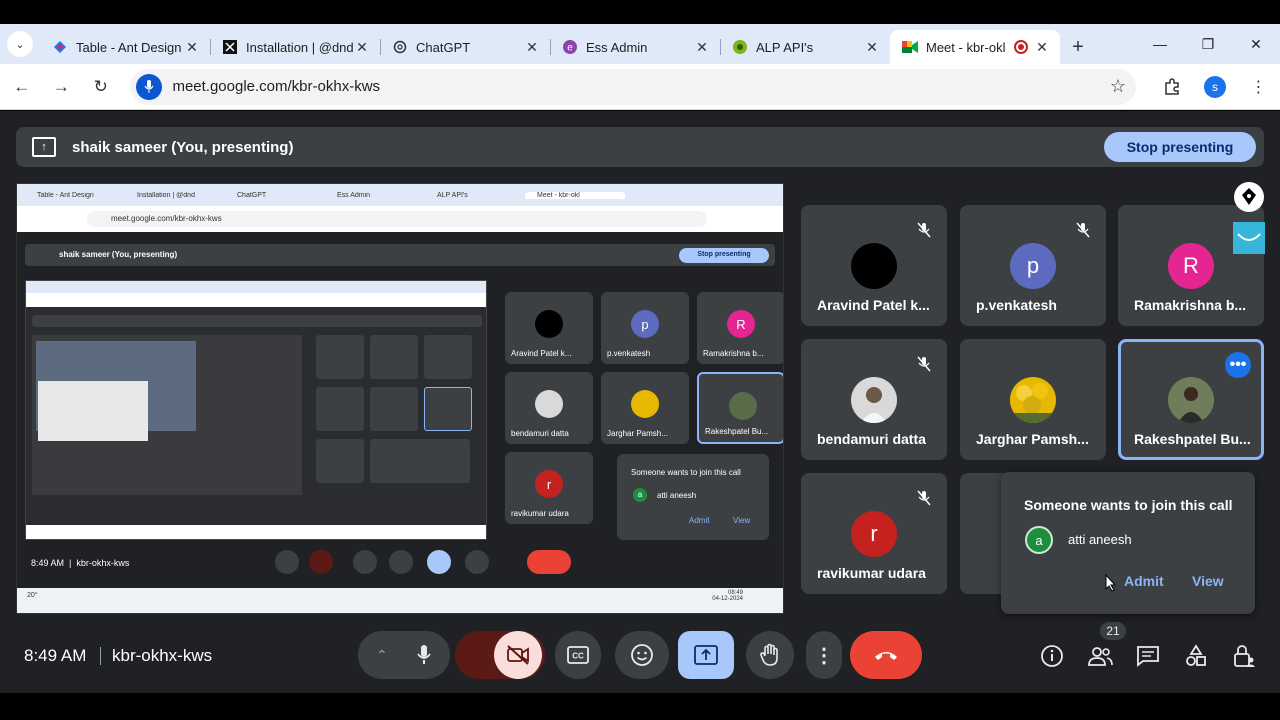  I want to click on camera-off-icon, so click(518, 655).